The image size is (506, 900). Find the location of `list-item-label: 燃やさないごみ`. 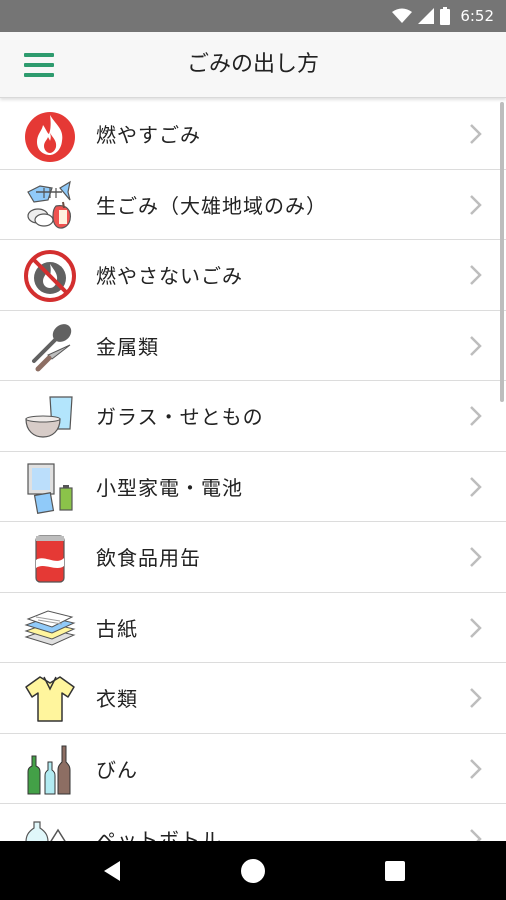

list-item-label: 燃やさないごみ is located at coordinates (169, 276).